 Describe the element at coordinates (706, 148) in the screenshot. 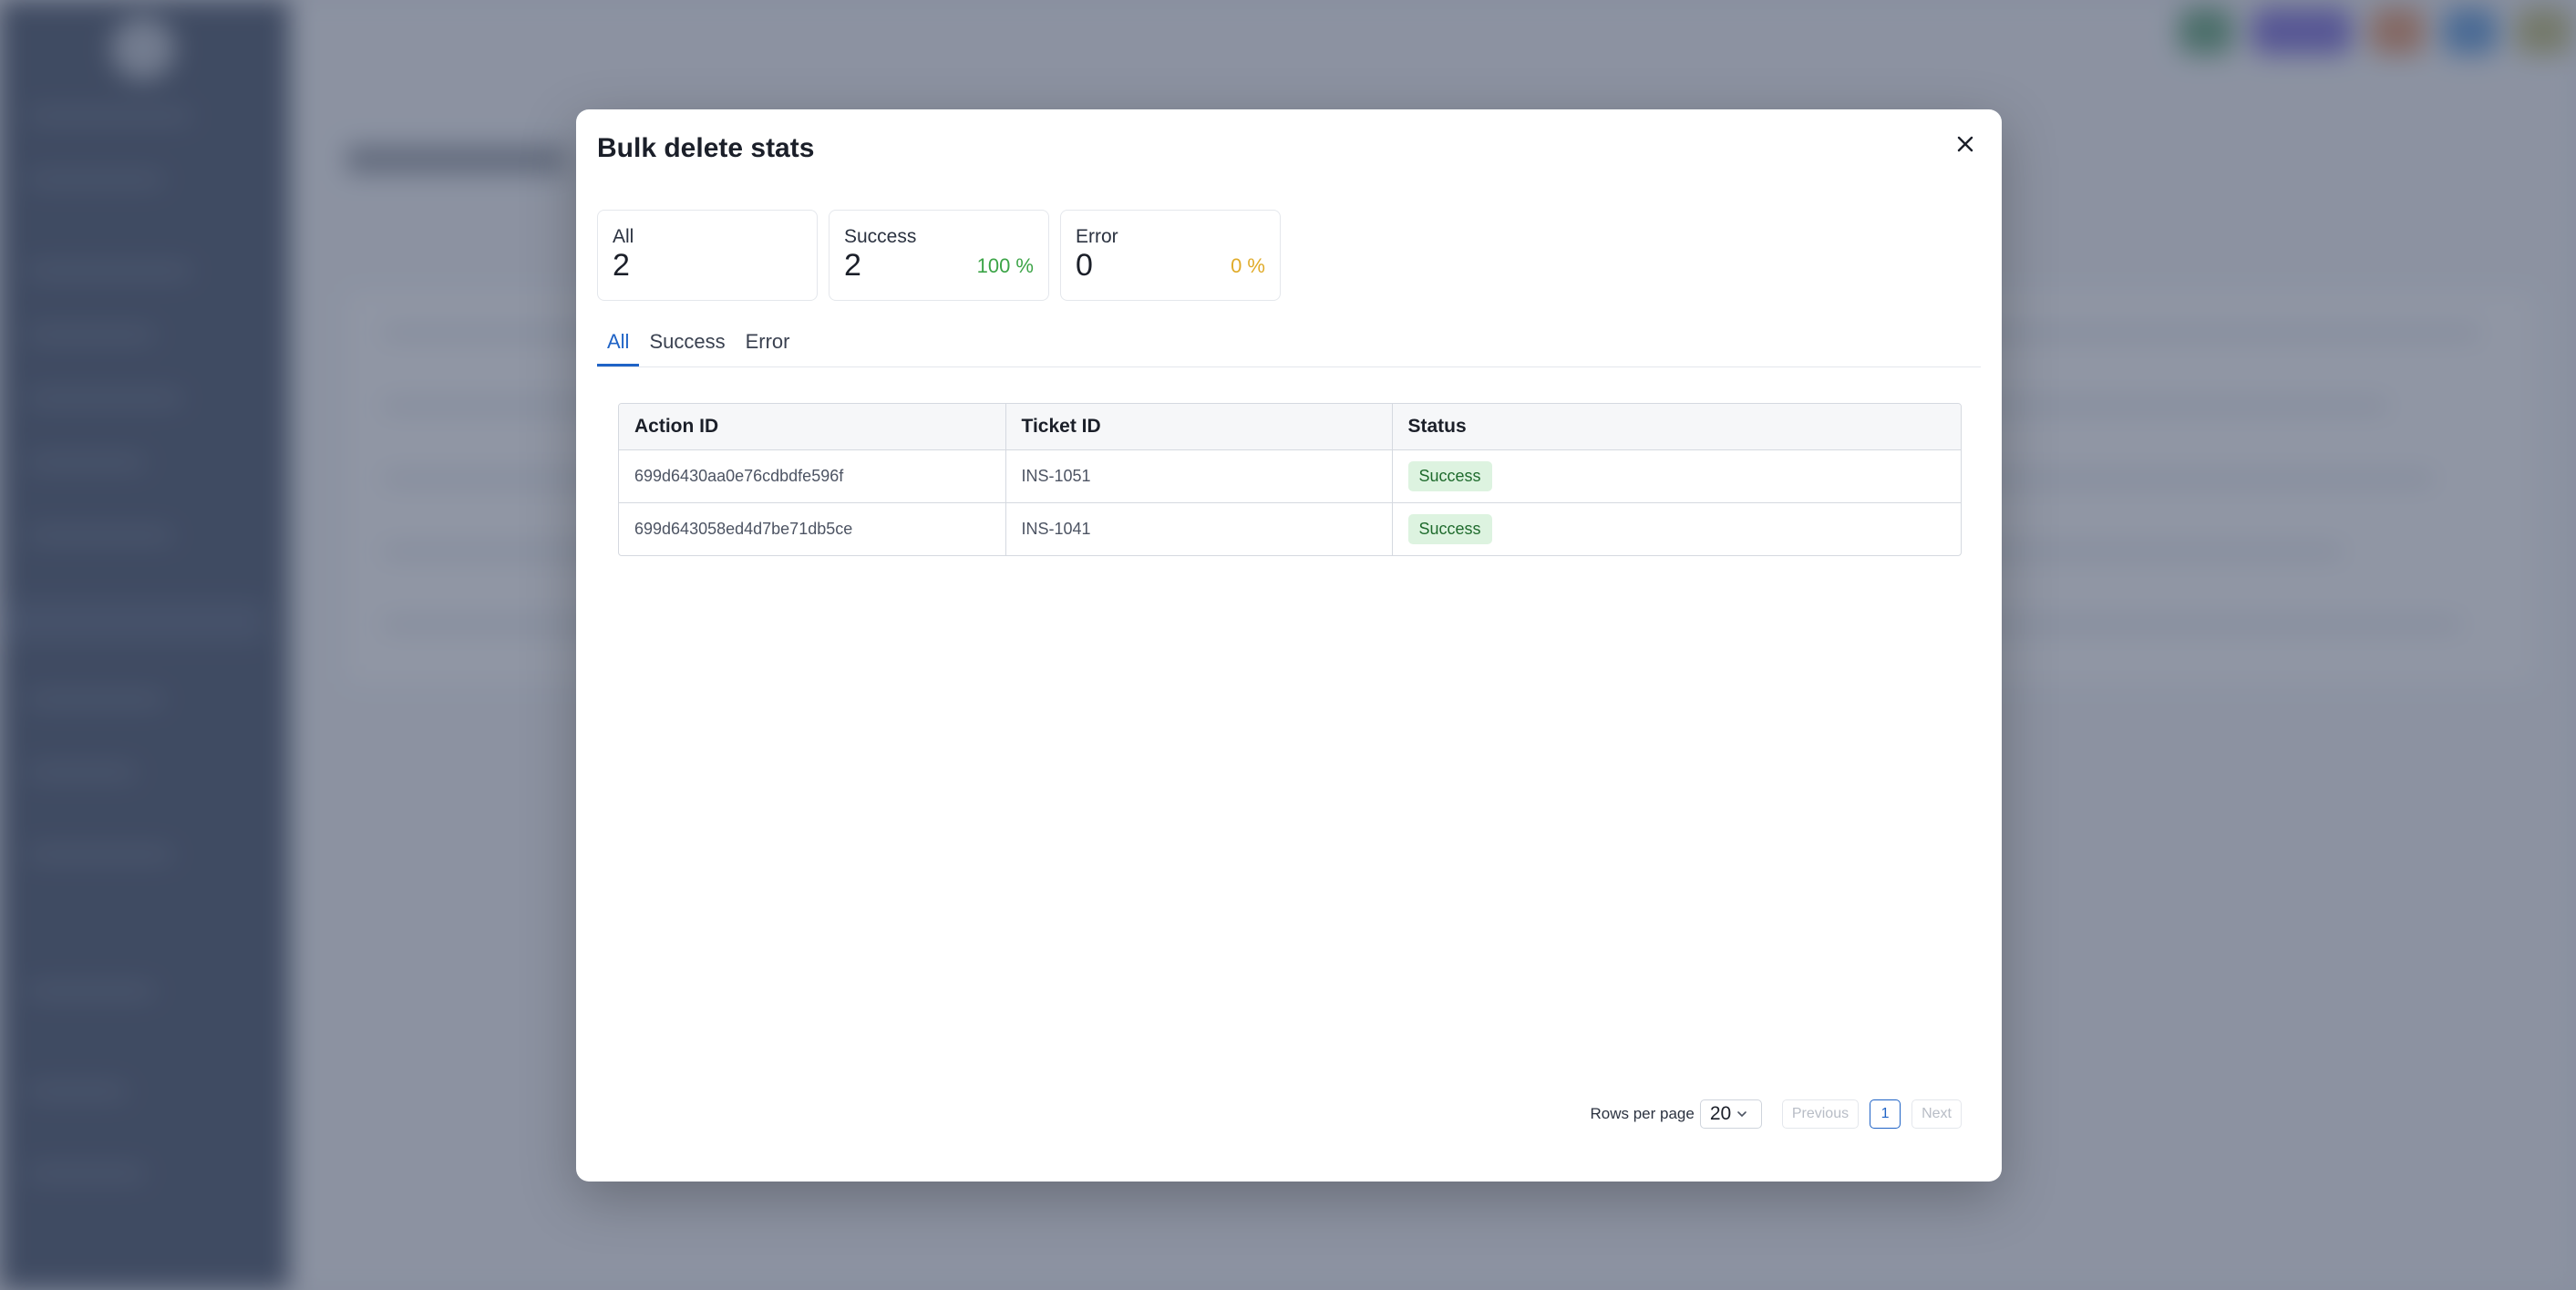

I see `modal-title: Bulk delete stats` at that location.